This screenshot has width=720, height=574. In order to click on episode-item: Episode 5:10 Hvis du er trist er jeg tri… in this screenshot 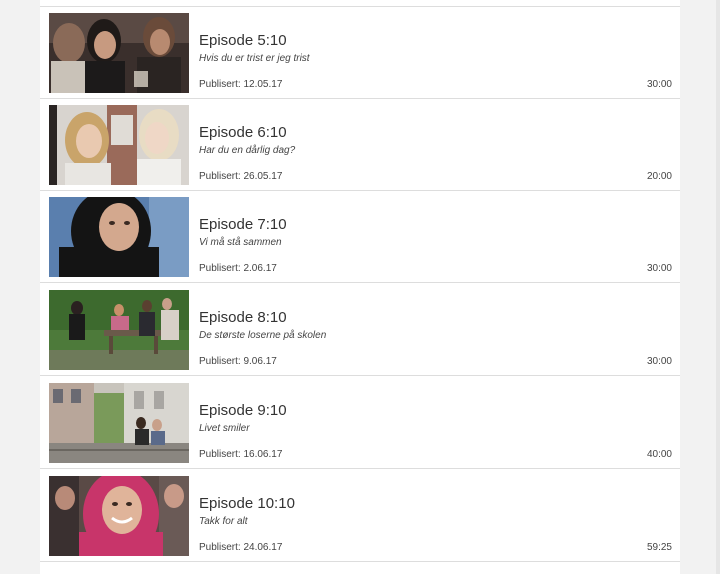, I will do `click(360, 53)`.